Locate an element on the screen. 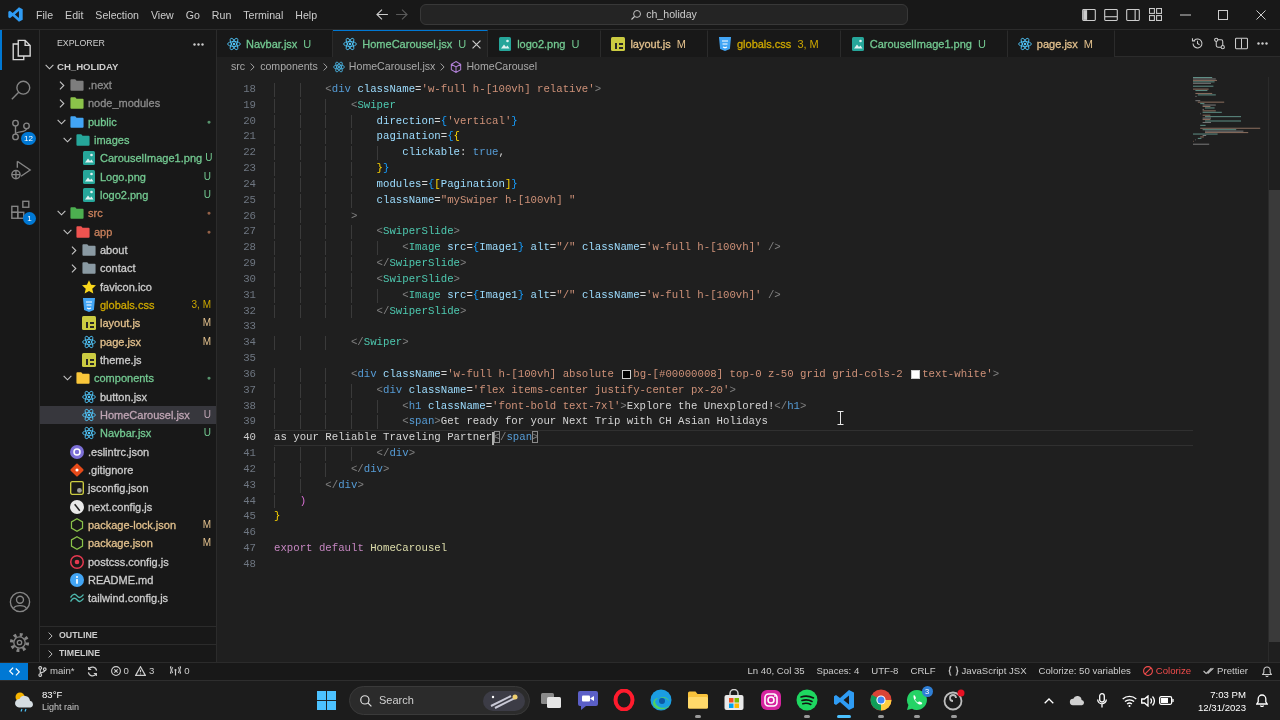 The width and height of the screenshot is (1280, 720). status-item: JavaScript JSX is located at coordinates (987, 671).